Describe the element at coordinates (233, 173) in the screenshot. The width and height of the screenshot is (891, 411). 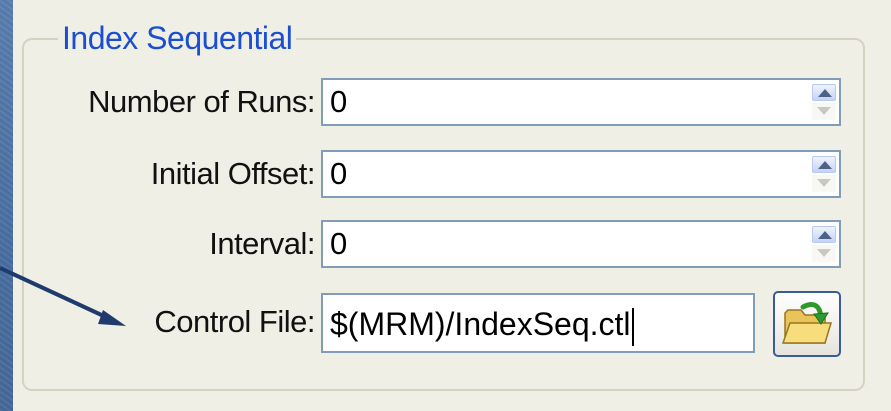
I see `initial-offset-label: Initial Offset:` at that location.